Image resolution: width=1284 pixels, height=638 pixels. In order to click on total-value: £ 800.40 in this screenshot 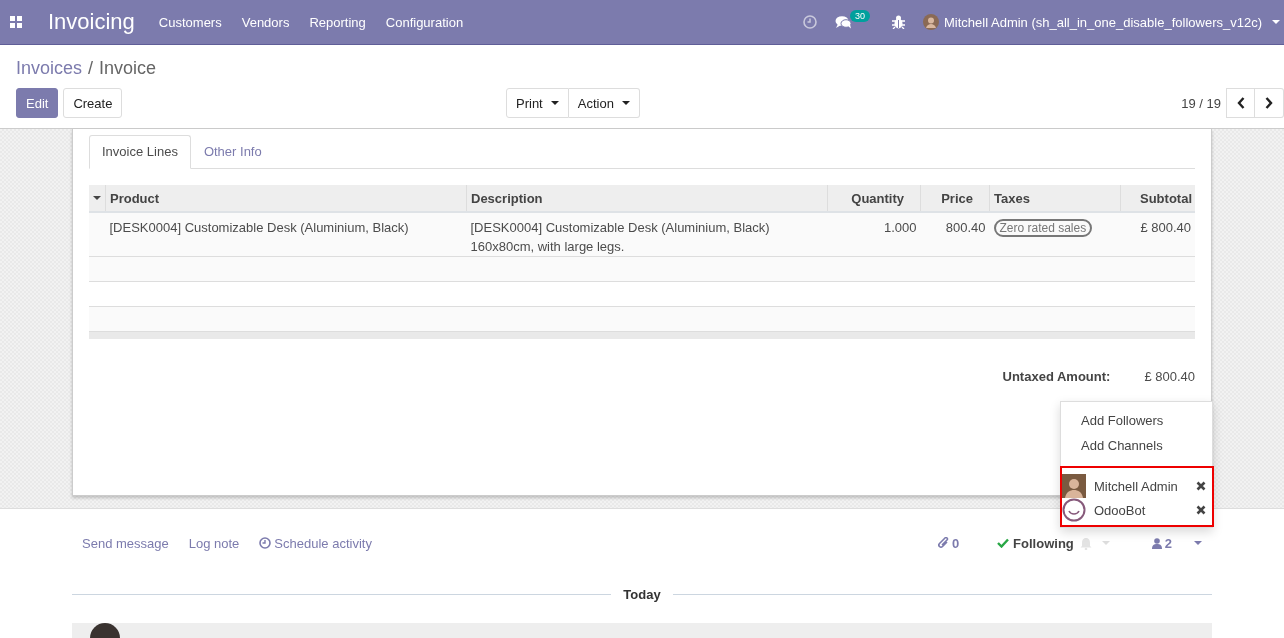, I will do `click(1169, 376)`.